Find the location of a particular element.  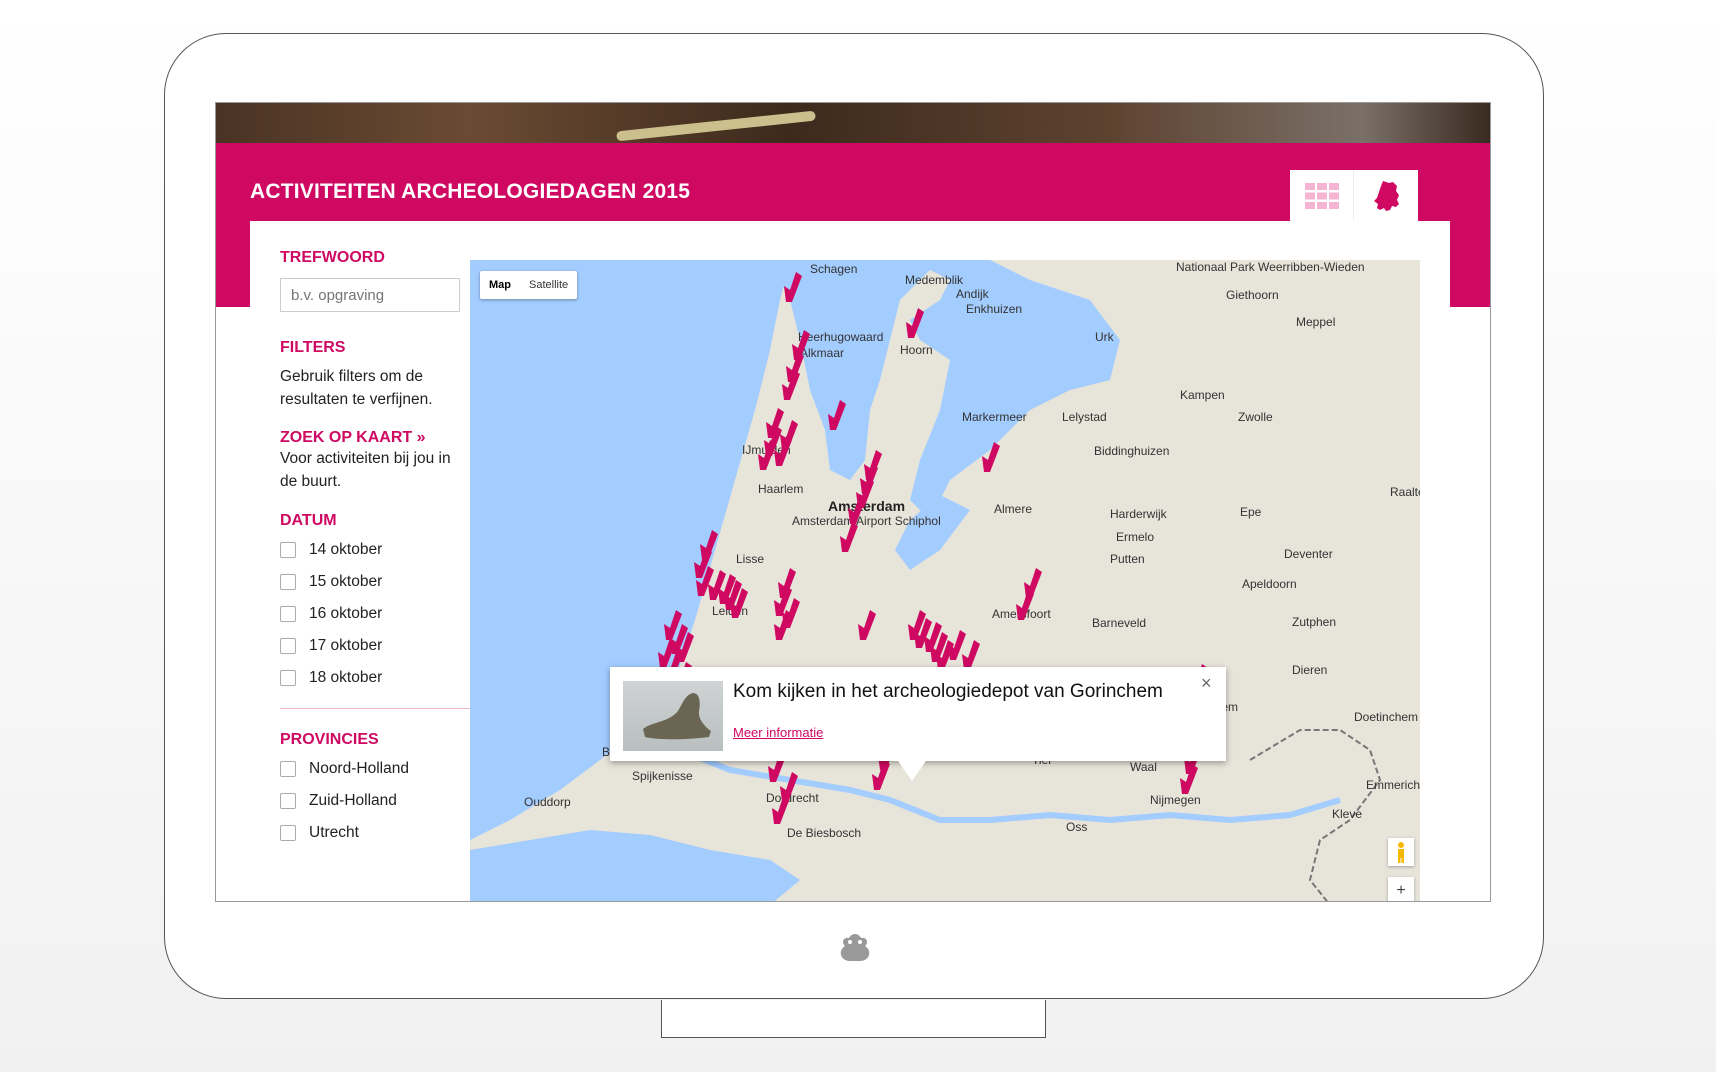

date-label: 15 oktober is located at coordinates (346, 581).